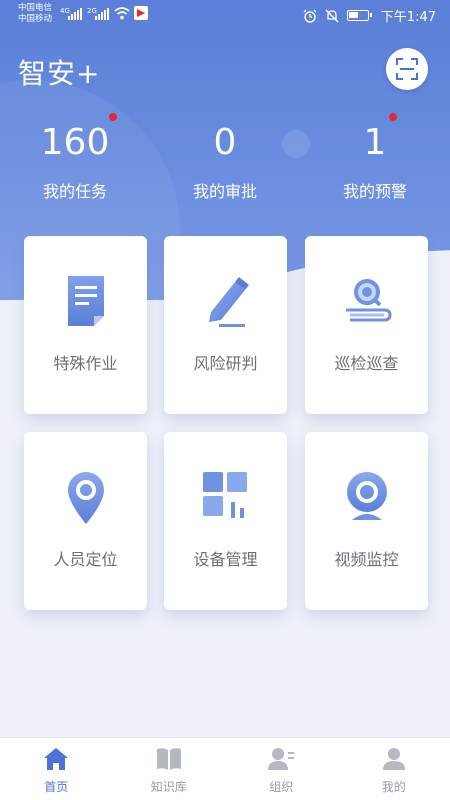 The height and width of the screenshot is (800, 450). What do you see at coordinates (225, 363) in the screenshot?
I see `module-label: 风险研判` at bounding box center [225, 363].